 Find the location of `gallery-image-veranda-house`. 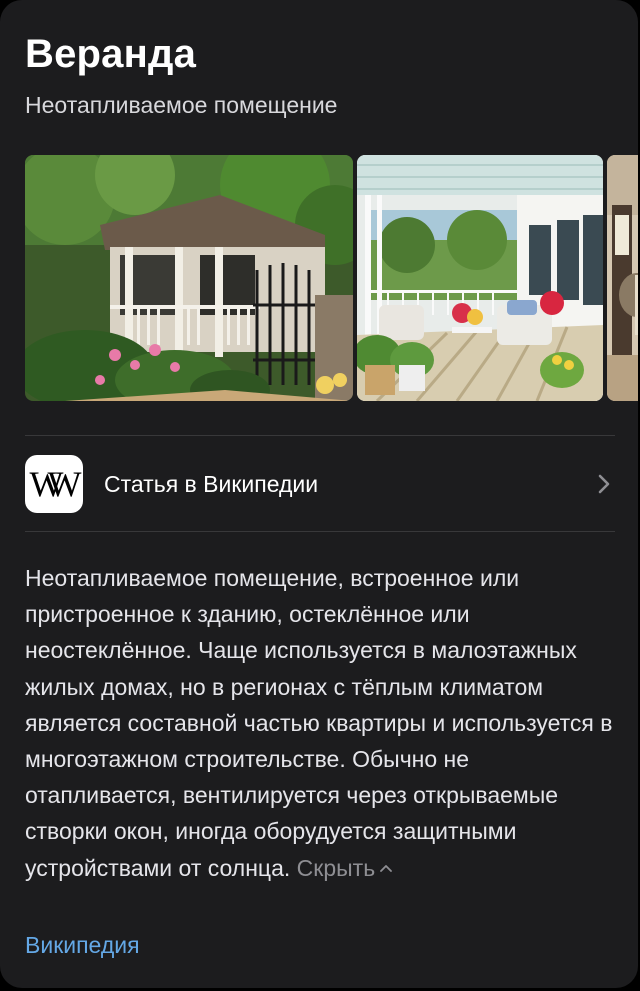

gallery-image-veranda-house is located at coordinates (189, 278).